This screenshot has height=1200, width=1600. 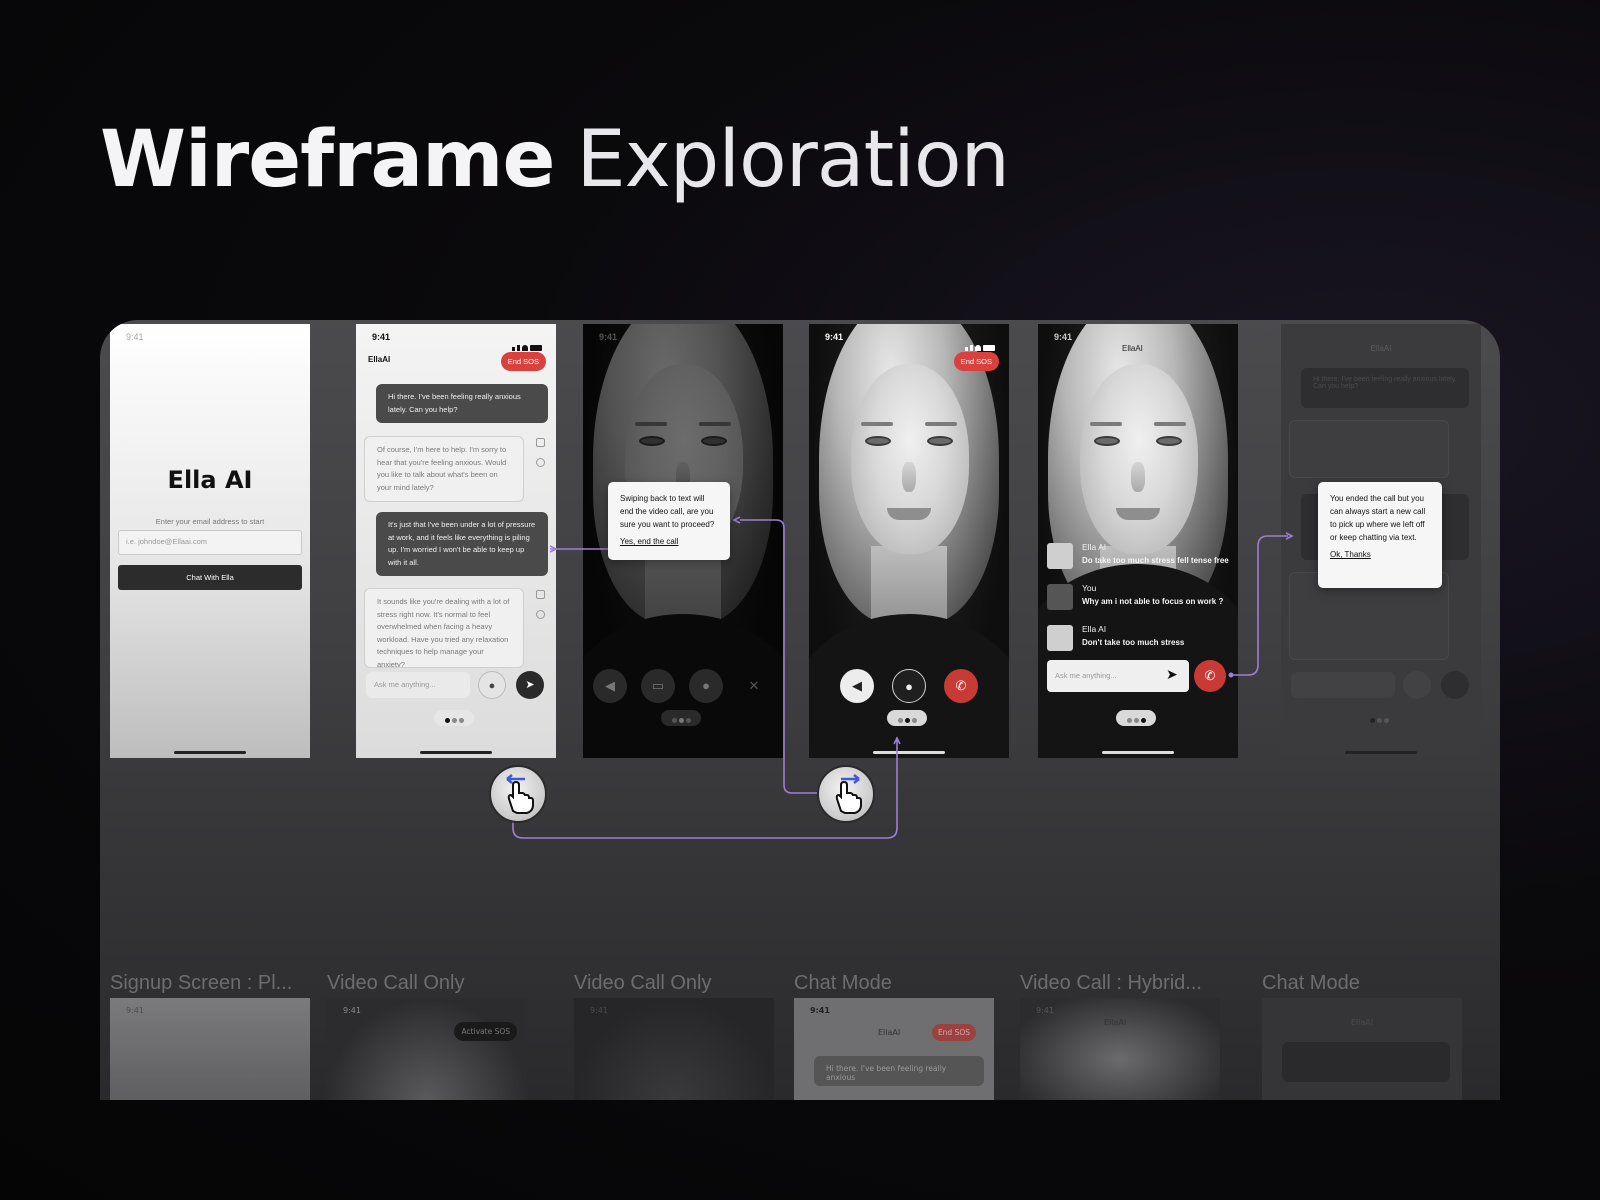 I want to click on thumbnail-video-call: 9:41 Activate SOS, so click(x=427, y=1049).